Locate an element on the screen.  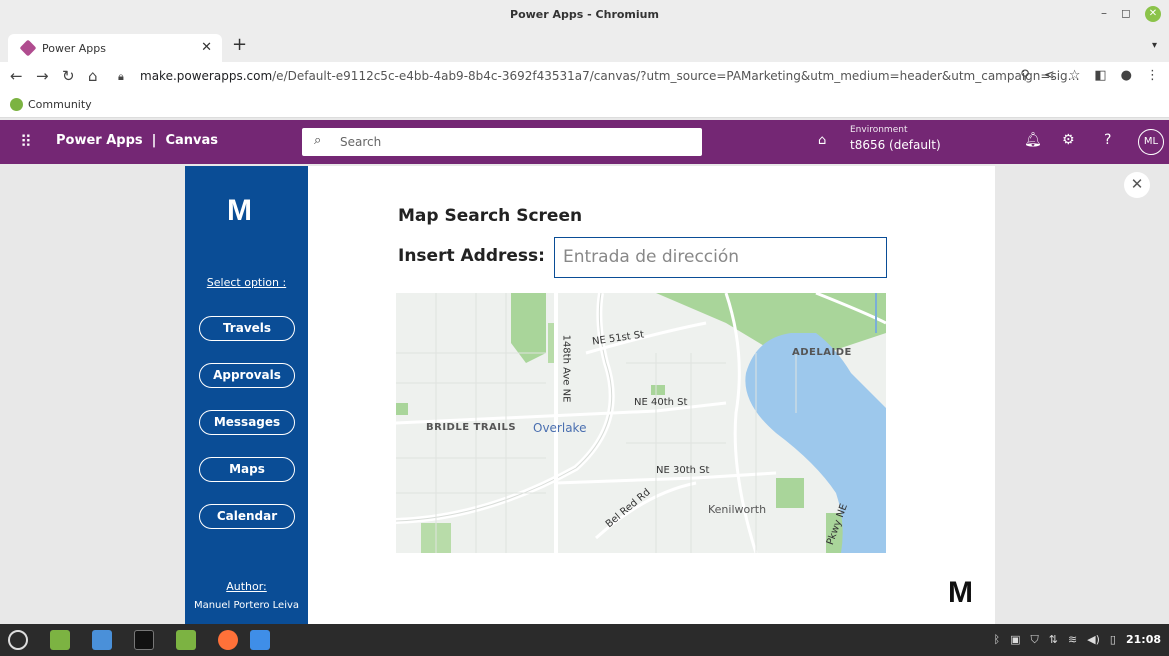
home-icon: ⌂ is located at coordinates (93, 76).